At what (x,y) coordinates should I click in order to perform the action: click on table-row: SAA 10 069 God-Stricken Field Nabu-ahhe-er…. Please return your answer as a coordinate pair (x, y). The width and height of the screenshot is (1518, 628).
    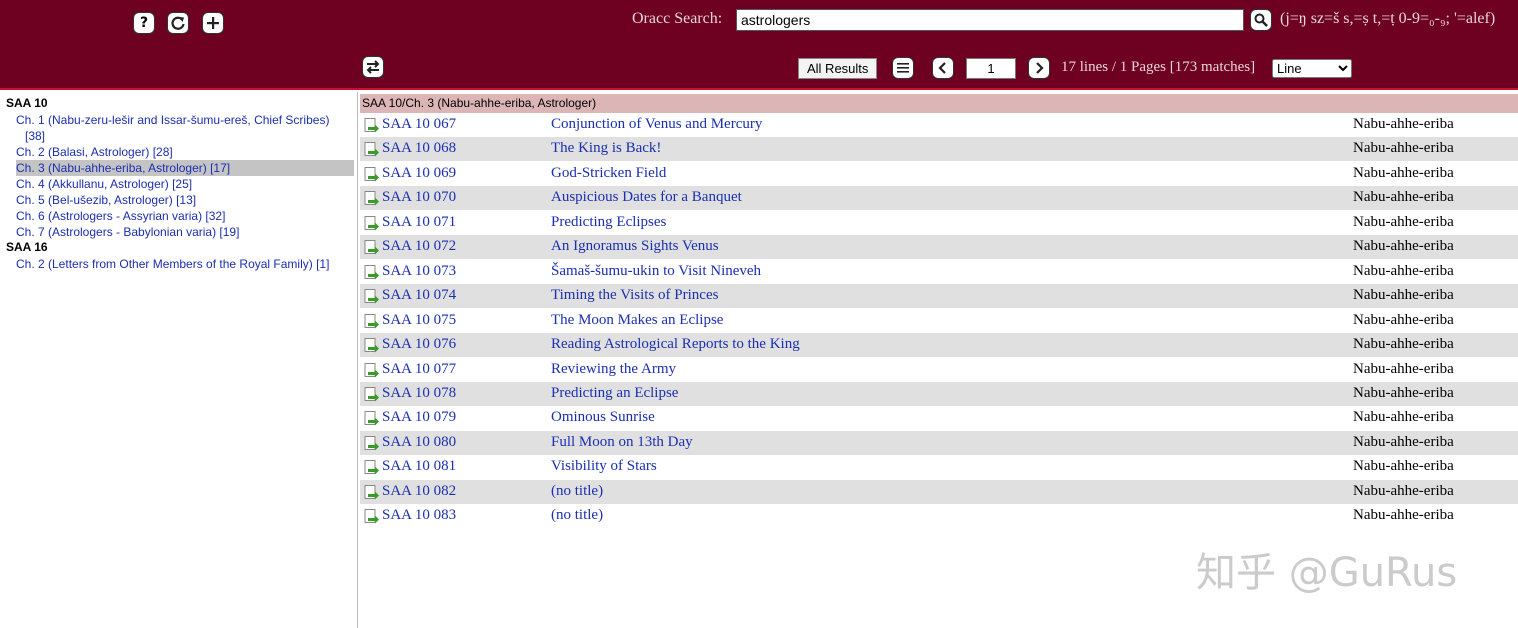
    Looking at the image, I should click on (939, 174).